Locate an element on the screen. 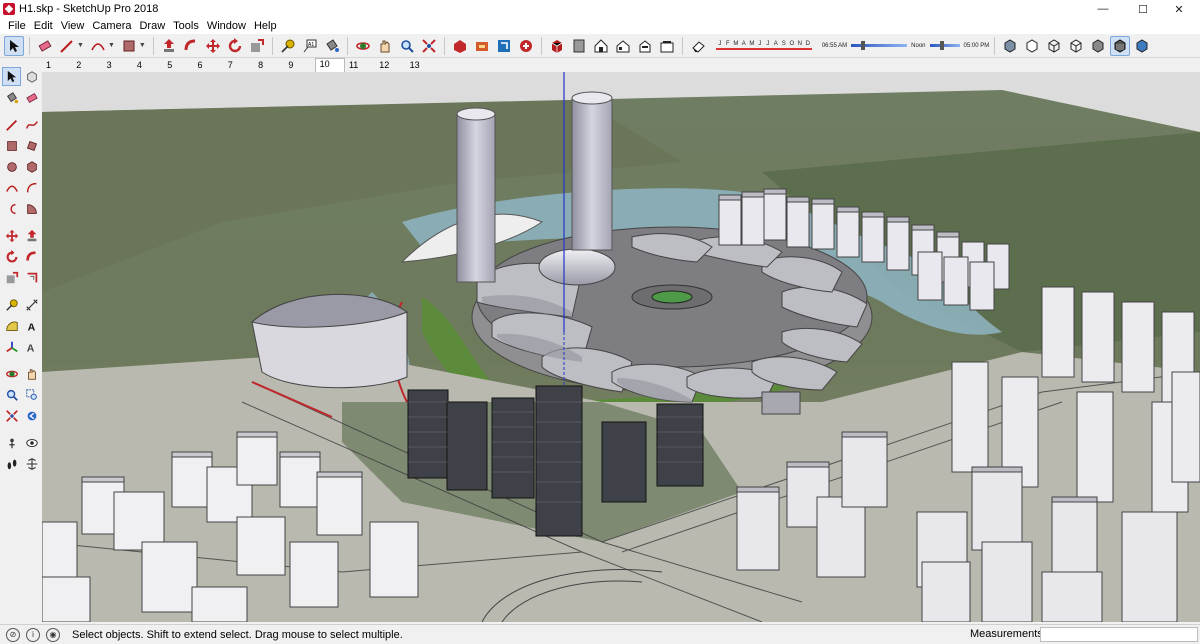  text-tool-icon: A is located at coordinates (31, 325).